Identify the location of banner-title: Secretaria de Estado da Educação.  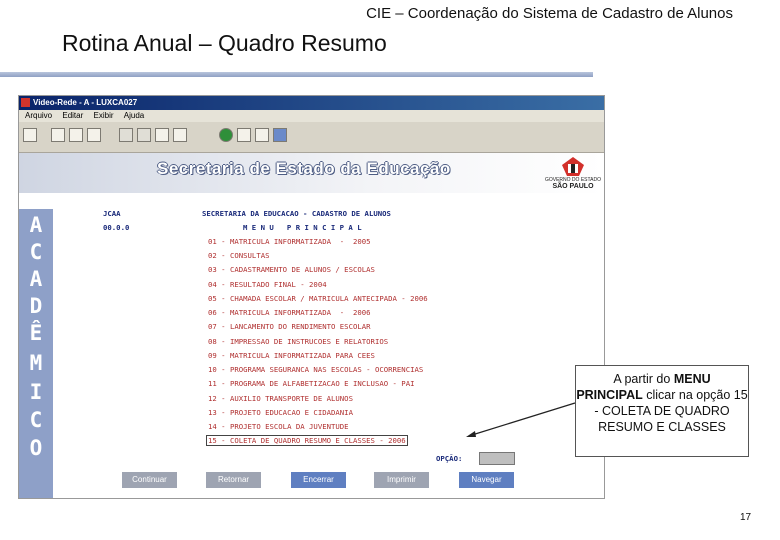
(304, 168).